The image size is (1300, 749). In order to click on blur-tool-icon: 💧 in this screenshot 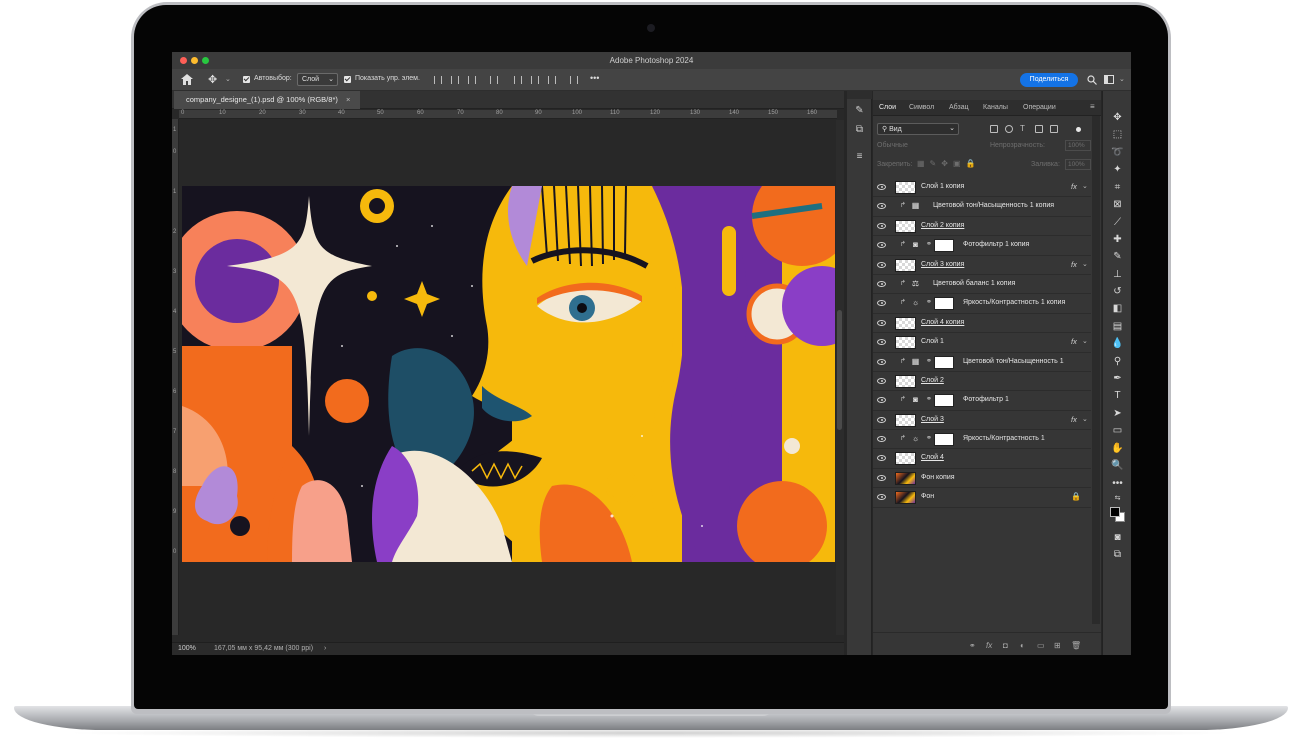, I will do `click(1117, 343)`.